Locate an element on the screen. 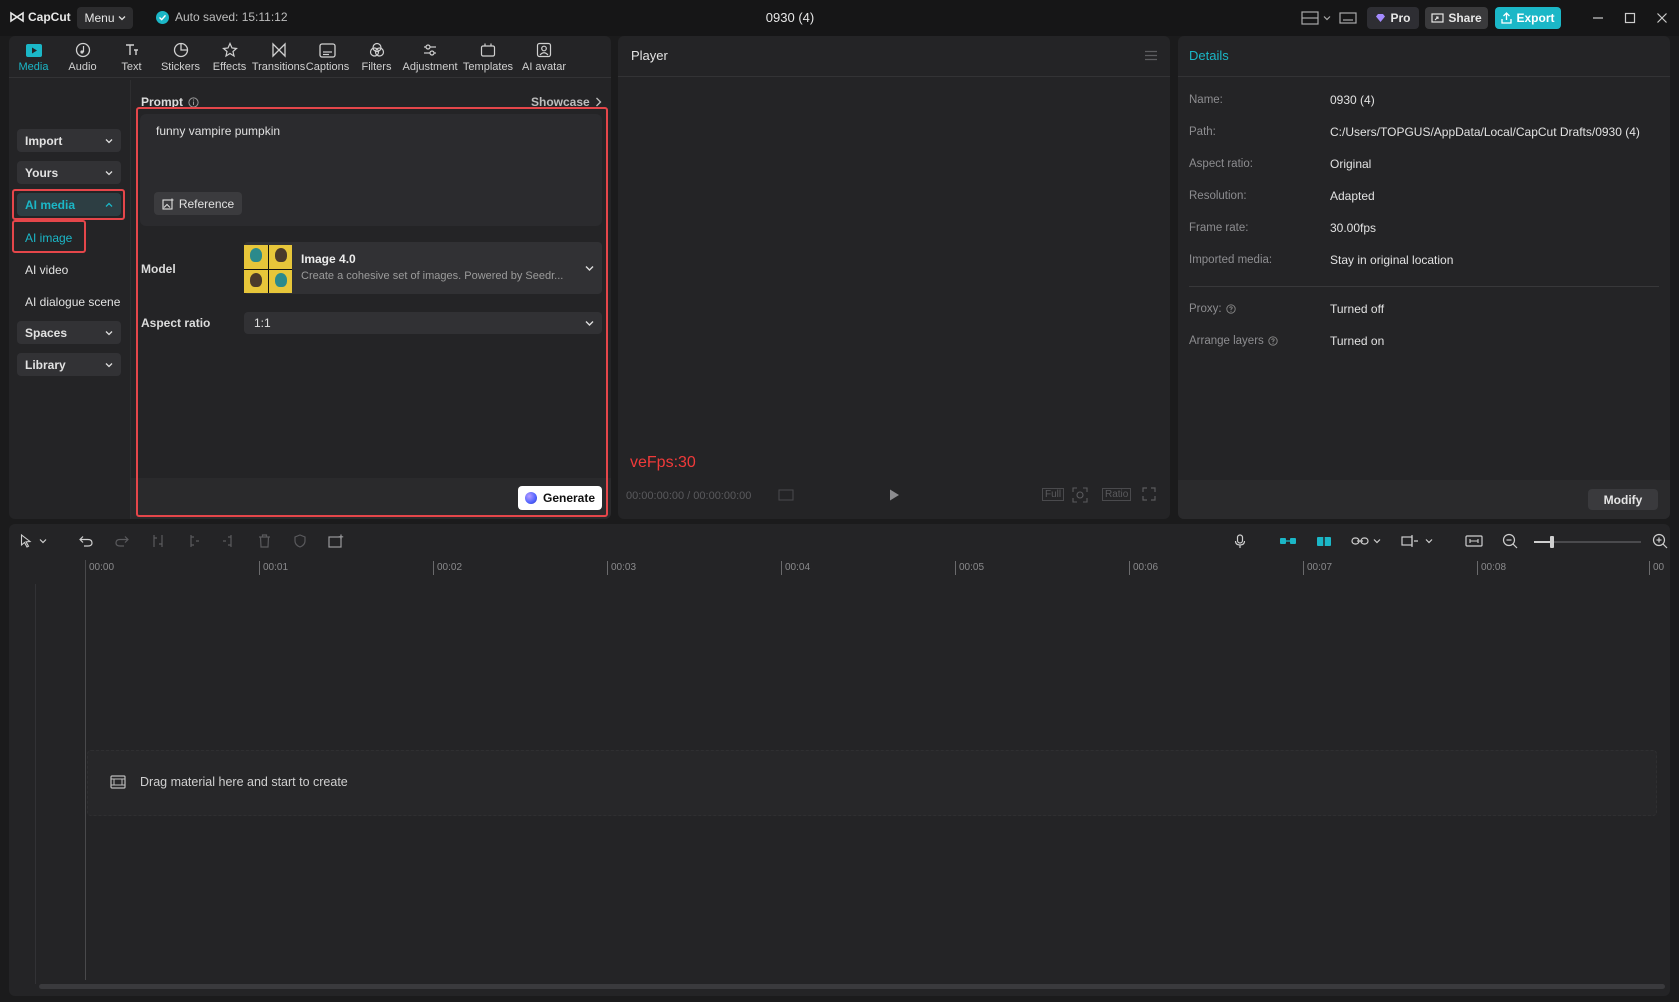 This screenshot has width=1679, height=1002. tab-audio: Audio is located at coordinates (82, 57).